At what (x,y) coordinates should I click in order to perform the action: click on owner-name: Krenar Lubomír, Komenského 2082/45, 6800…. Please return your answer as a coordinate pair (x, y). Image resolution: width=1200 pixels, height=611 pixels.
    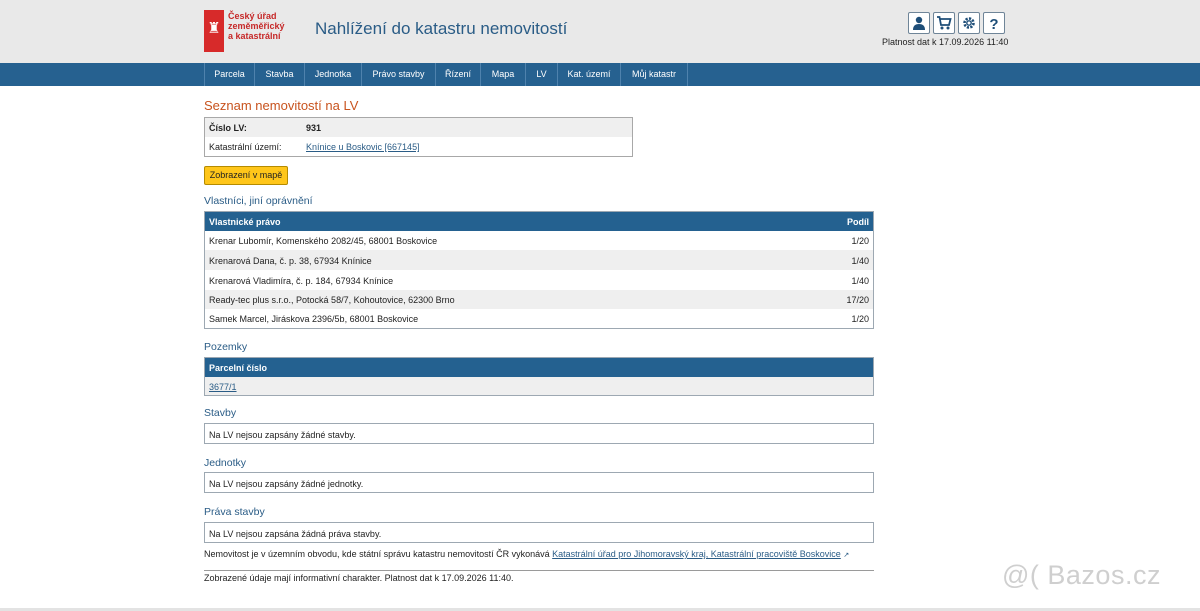
    Looking at the image, I should click on (323, 241).